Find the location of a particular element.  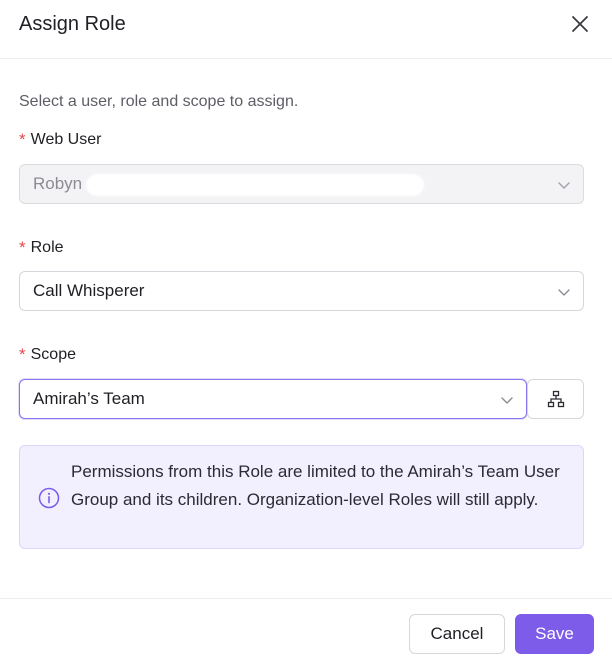

dialog-title: Assign Role is located at coordinates (72, 24).